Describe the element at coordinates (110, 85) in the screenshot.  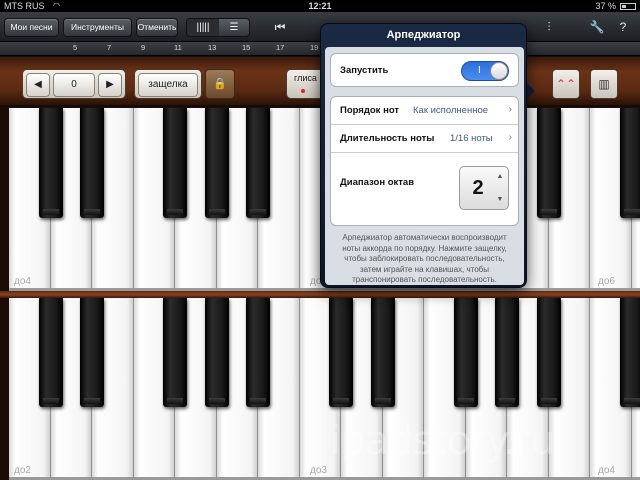
I see `octave-up-button: ▶` at that location.